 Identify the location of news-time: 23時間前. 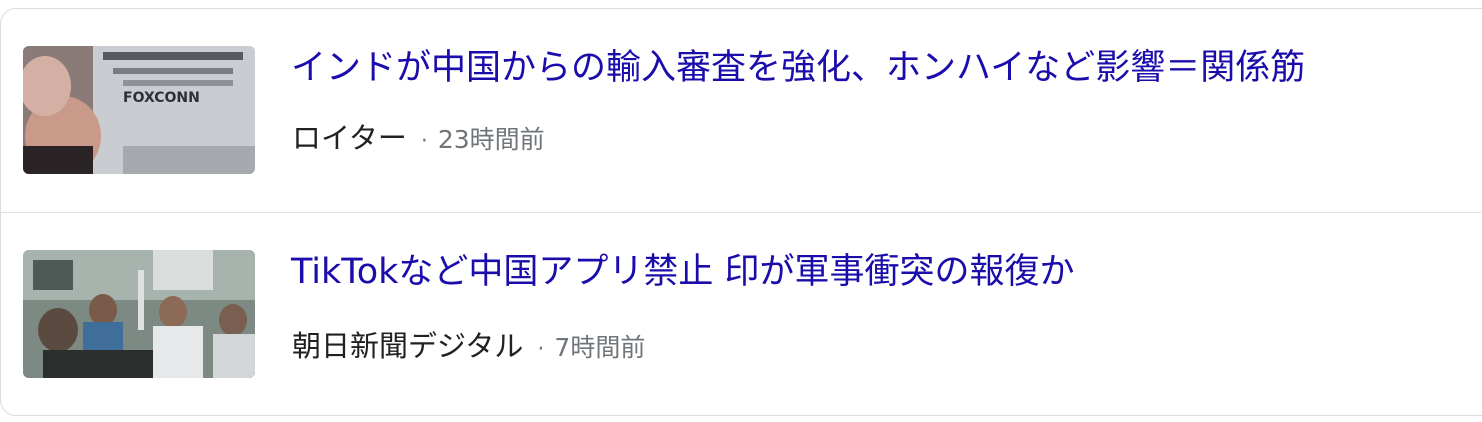
(491, 139).